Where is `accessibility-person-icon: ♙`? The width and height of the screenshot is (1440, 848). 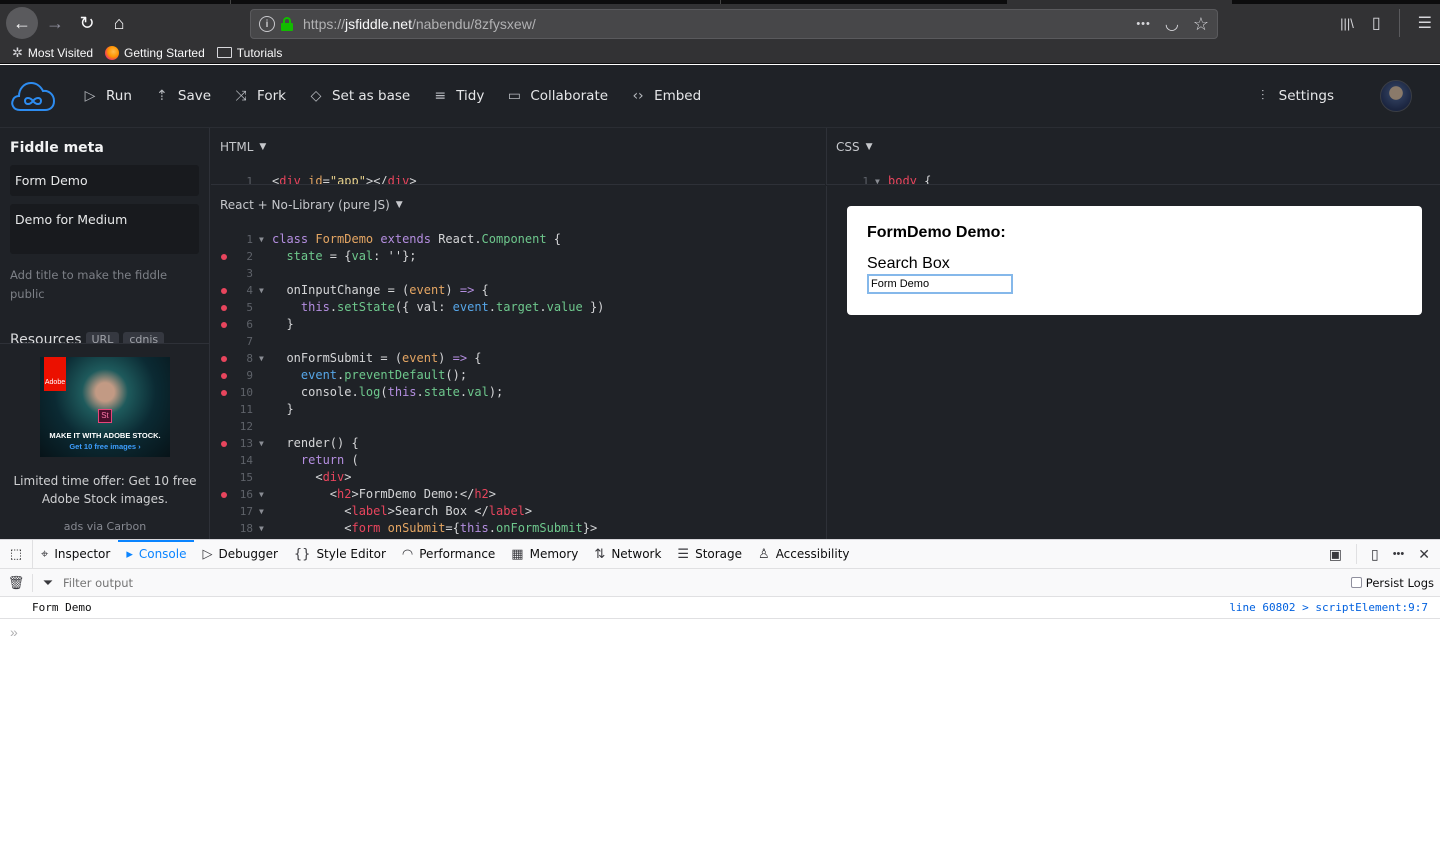 accessibility-person-icon: ♙ is located at coordinates (764, 554).